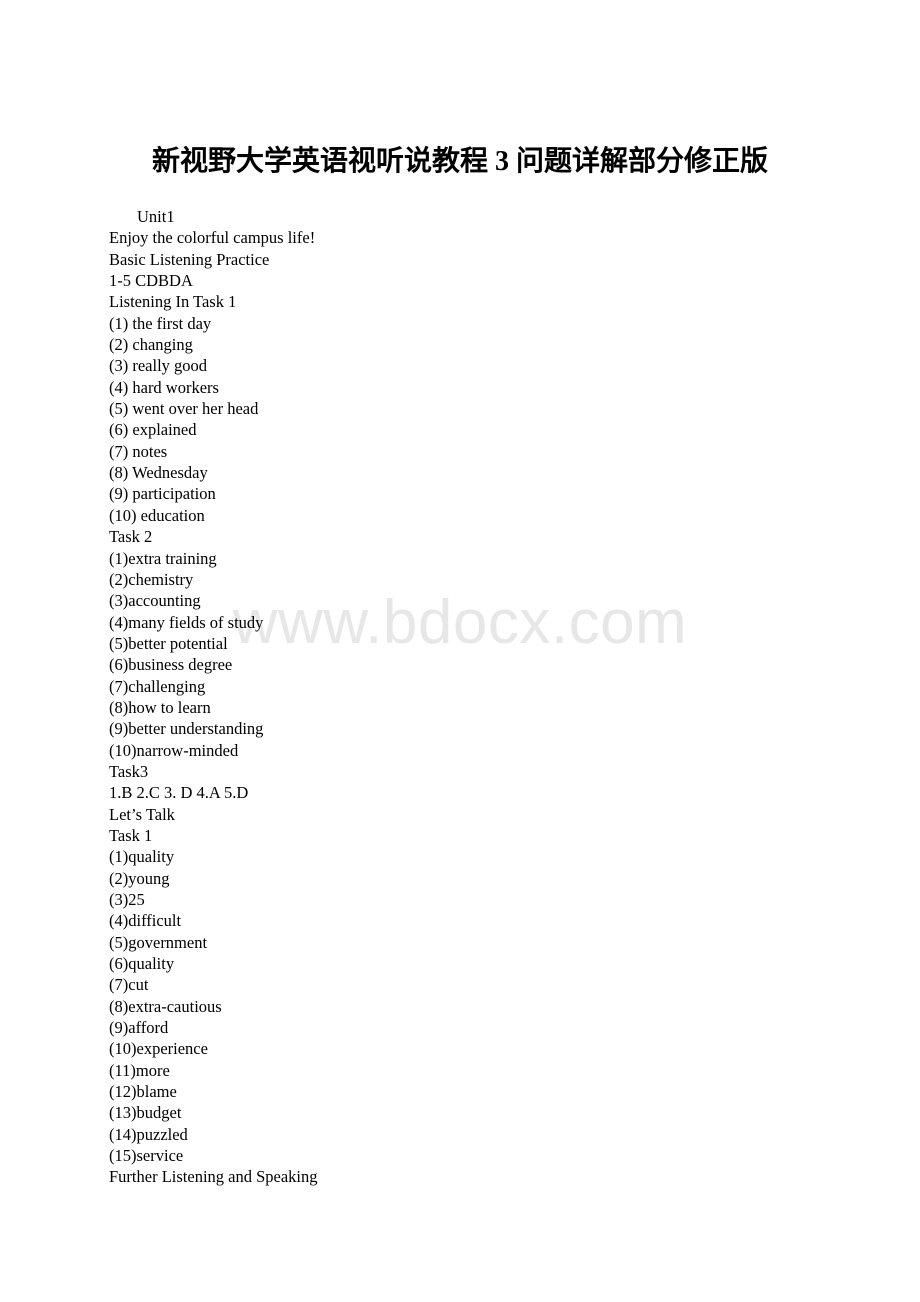 This screenshot has height=1302, width=920. Describe the element at coordinates (131, 537) in the screenshot. I see `document-line: Task 2` at that location.